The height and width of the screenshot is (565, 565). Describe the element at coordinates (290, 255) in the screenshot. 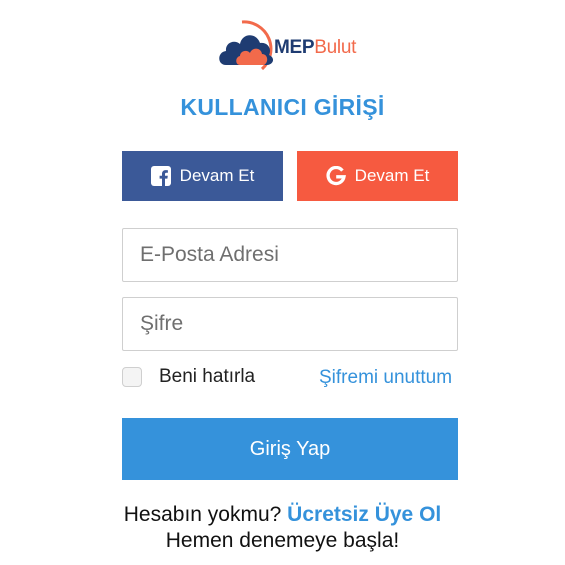

I see `email-field` at that location.